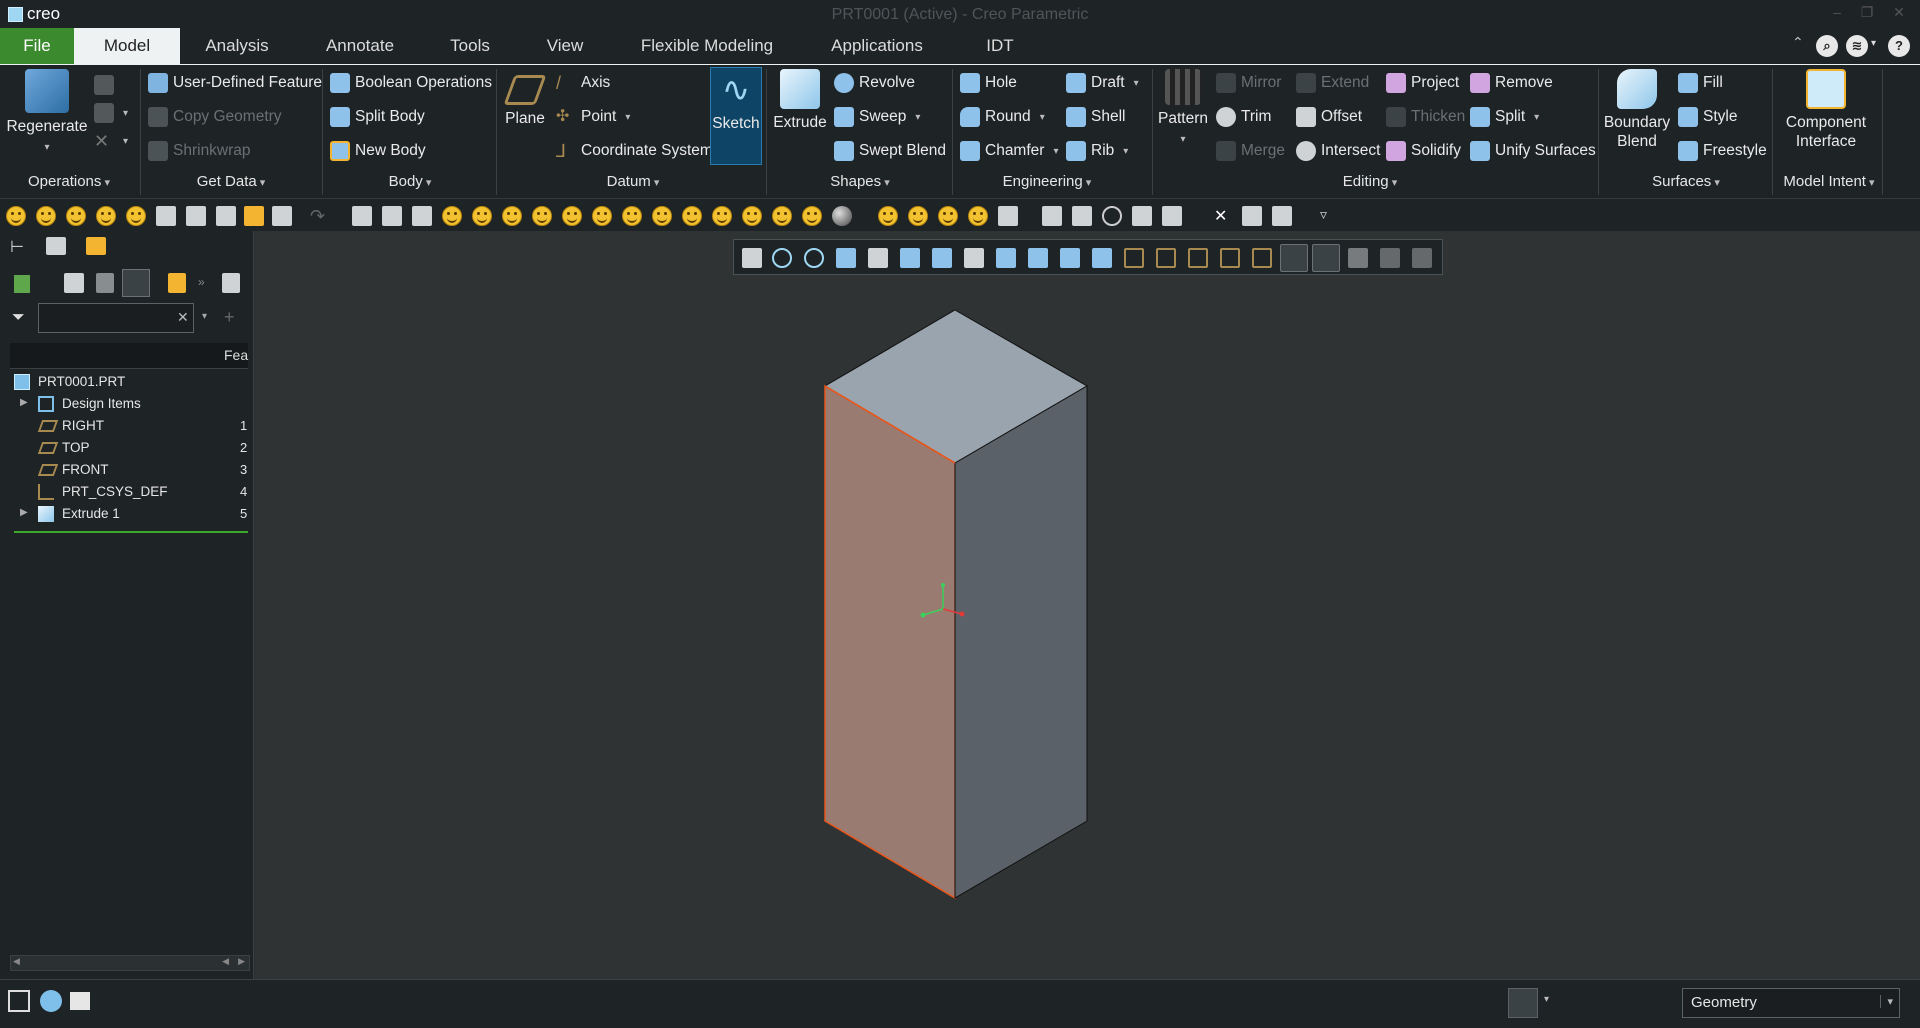  I want to click on tree-settings-icon, so click(177, 283).